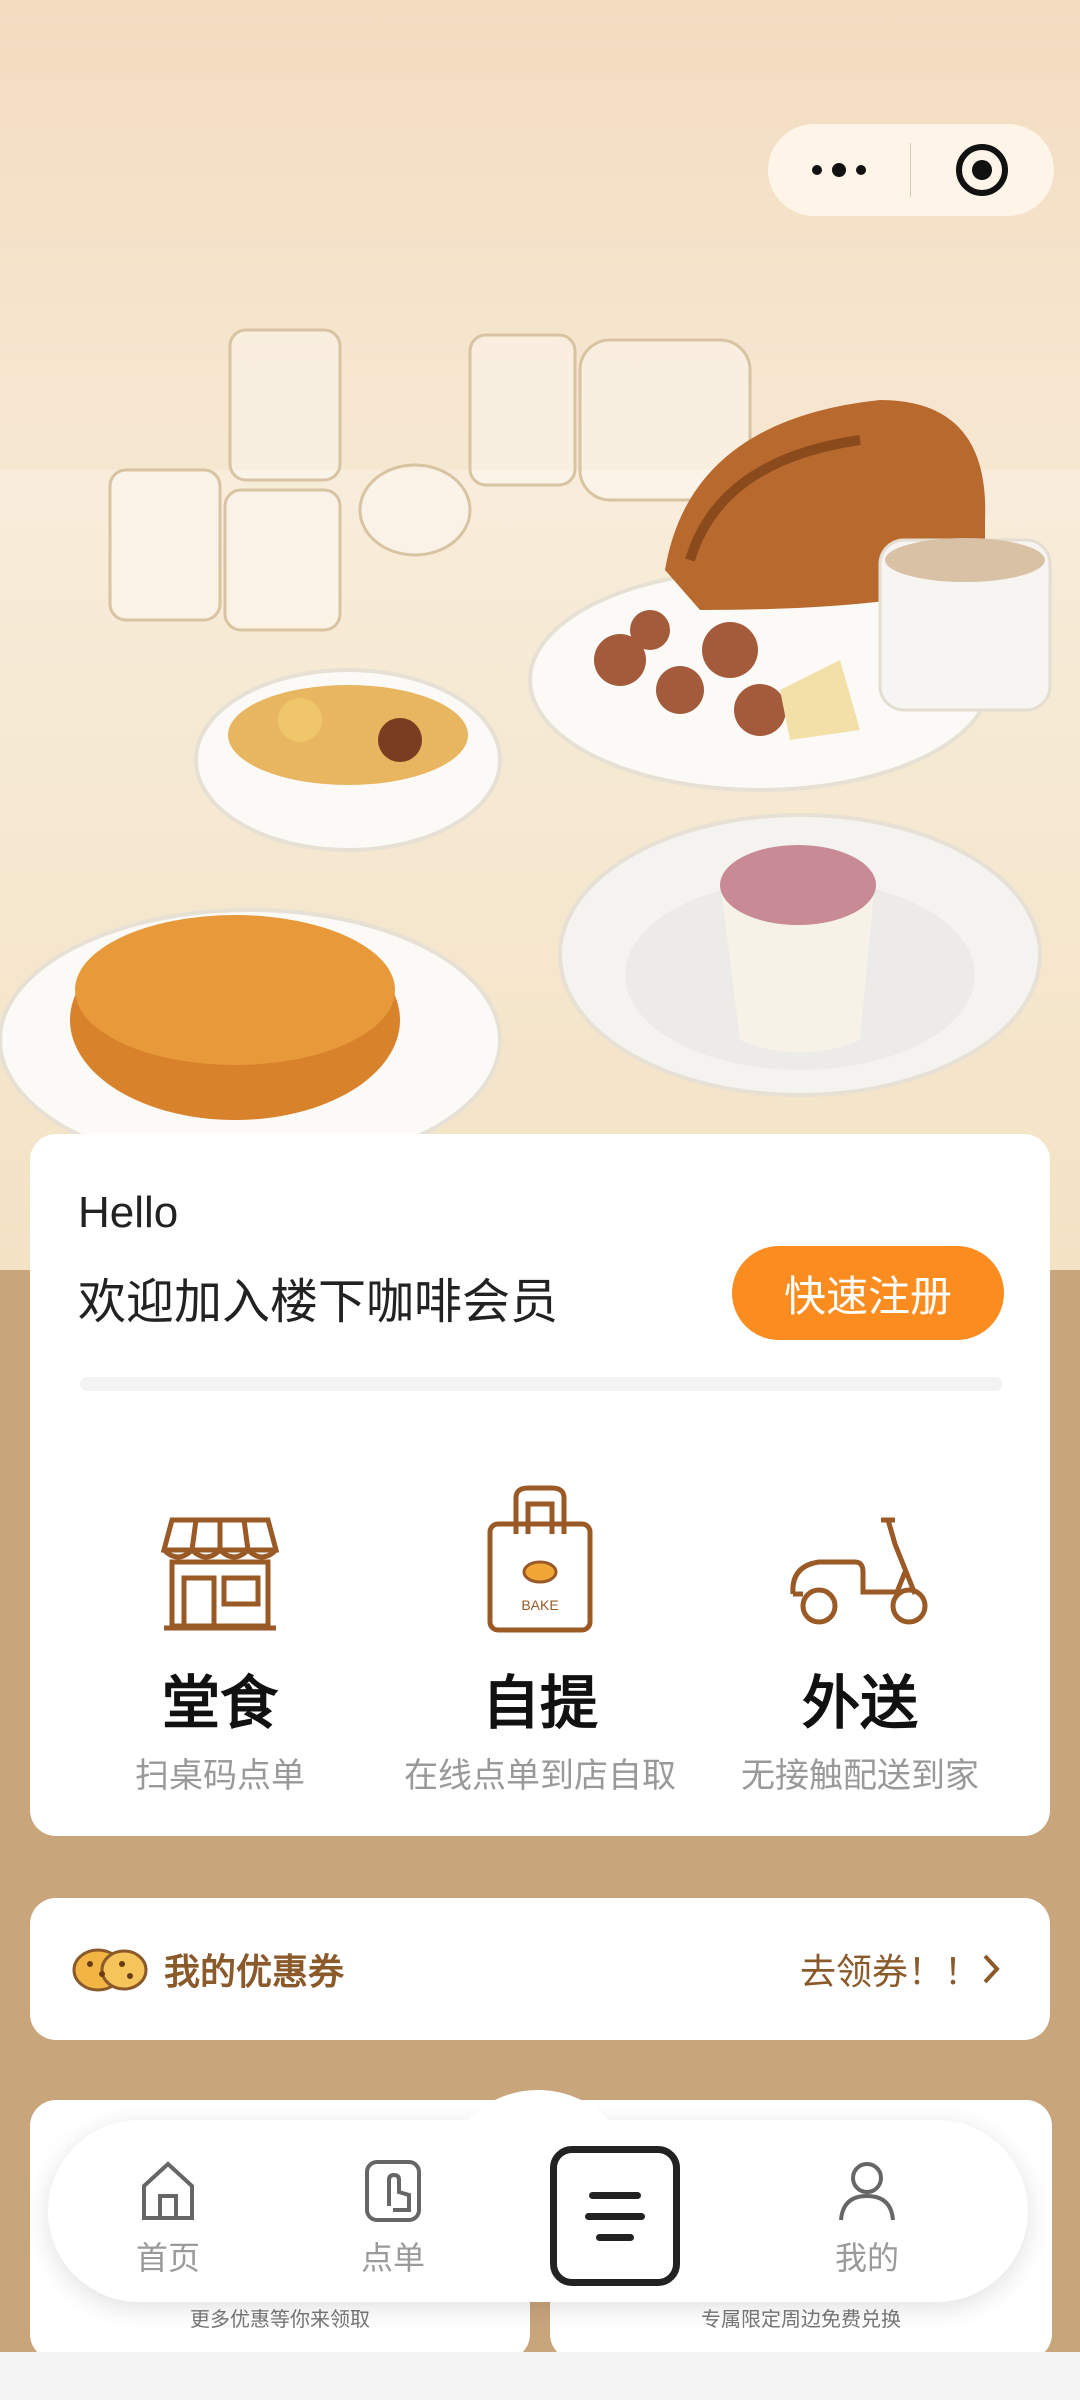 This screenshot has height=2400, width=1080. Describe the element at coordinates (860, 1559) in the screenshot. I see `scooter-icon` at that location.